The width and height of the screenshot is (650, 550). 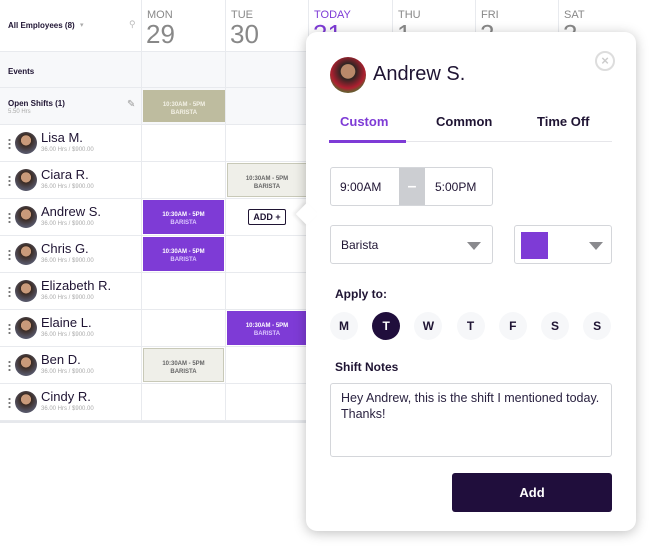 I want to click on end-time-input: 5:00PM, so click(x=455, y=187).